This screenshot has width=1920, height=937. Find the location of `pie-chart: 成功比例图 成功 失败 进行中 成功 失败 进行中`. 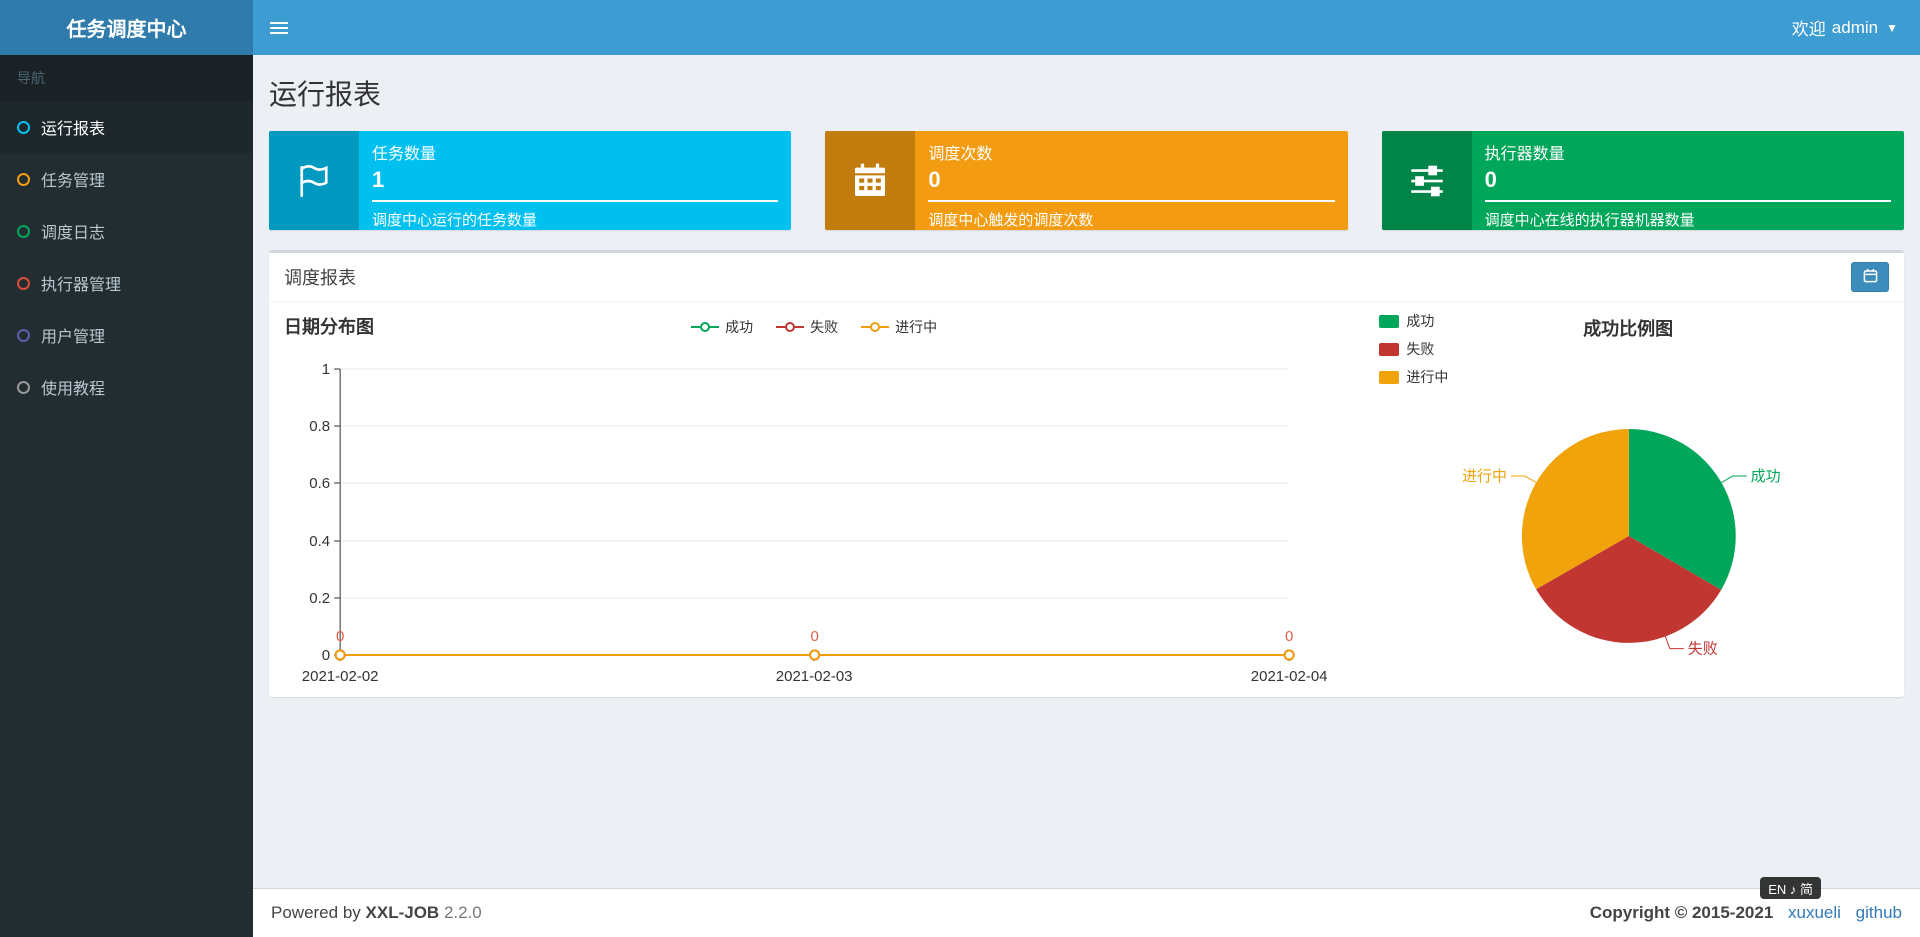

pie-chart: 成功比例图 成功 失败 进行中 成功 失败 进行中 is located at coordinates (1628, 499).